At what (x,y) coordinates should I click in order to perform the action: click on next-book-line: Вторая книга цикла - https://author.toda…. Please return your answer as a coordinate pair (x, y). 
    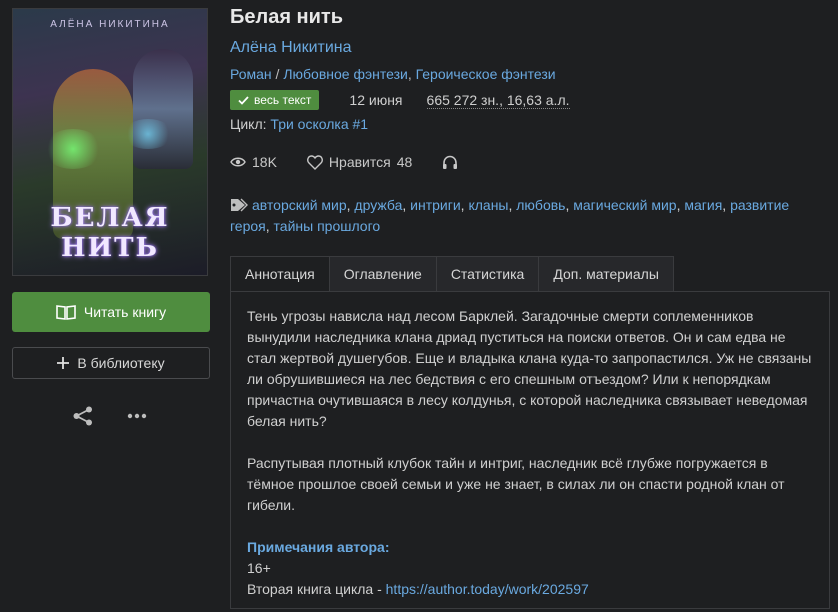
    Looking at the image, I should click on (530, 589).